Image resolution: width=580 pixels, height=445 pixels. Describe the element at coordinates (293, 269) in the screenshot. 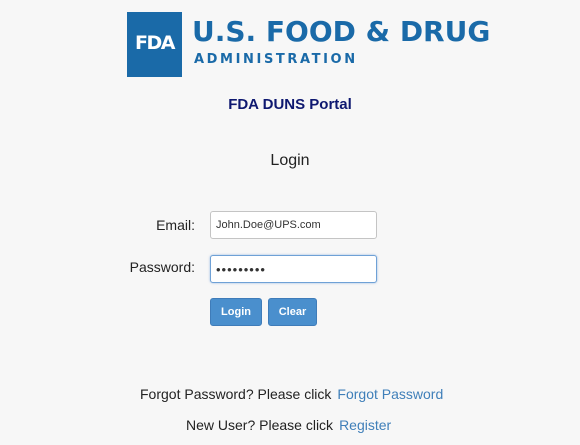

I see `password-field` at that location.